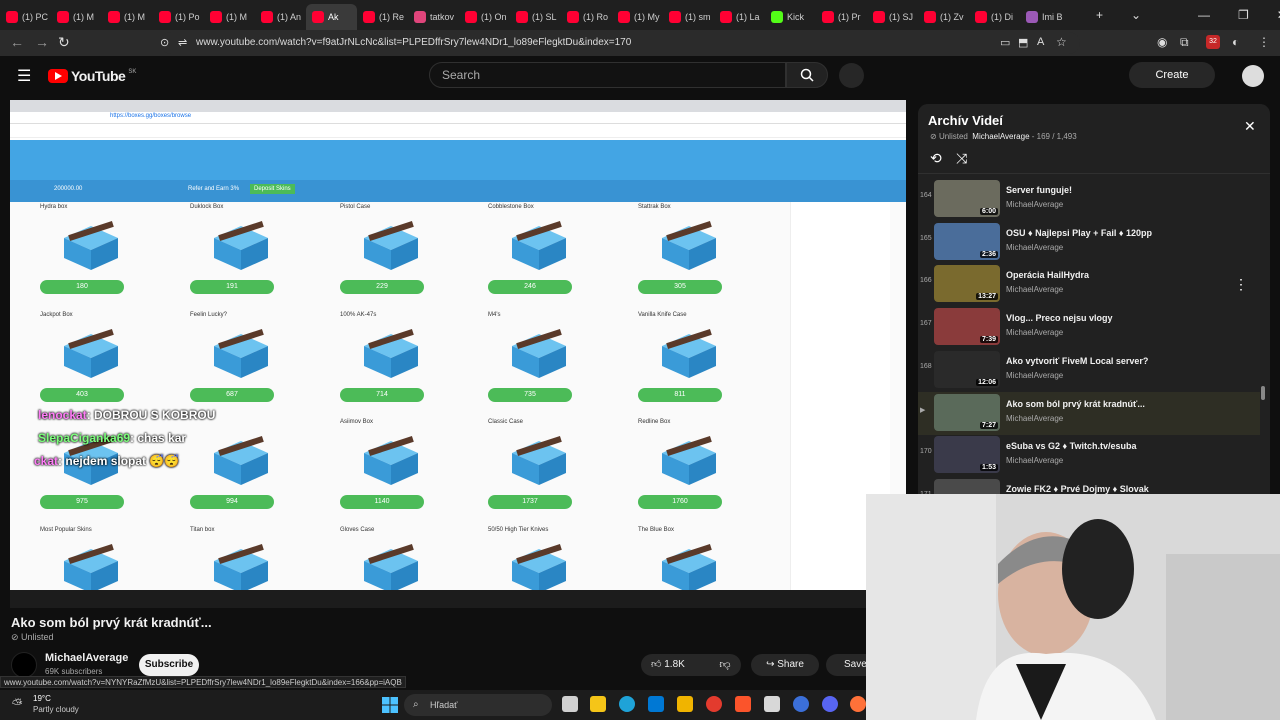 This screenshot has height=720, width=1280. I want to click on windows-search: ⌕ Hľadať, so click(478, 705).